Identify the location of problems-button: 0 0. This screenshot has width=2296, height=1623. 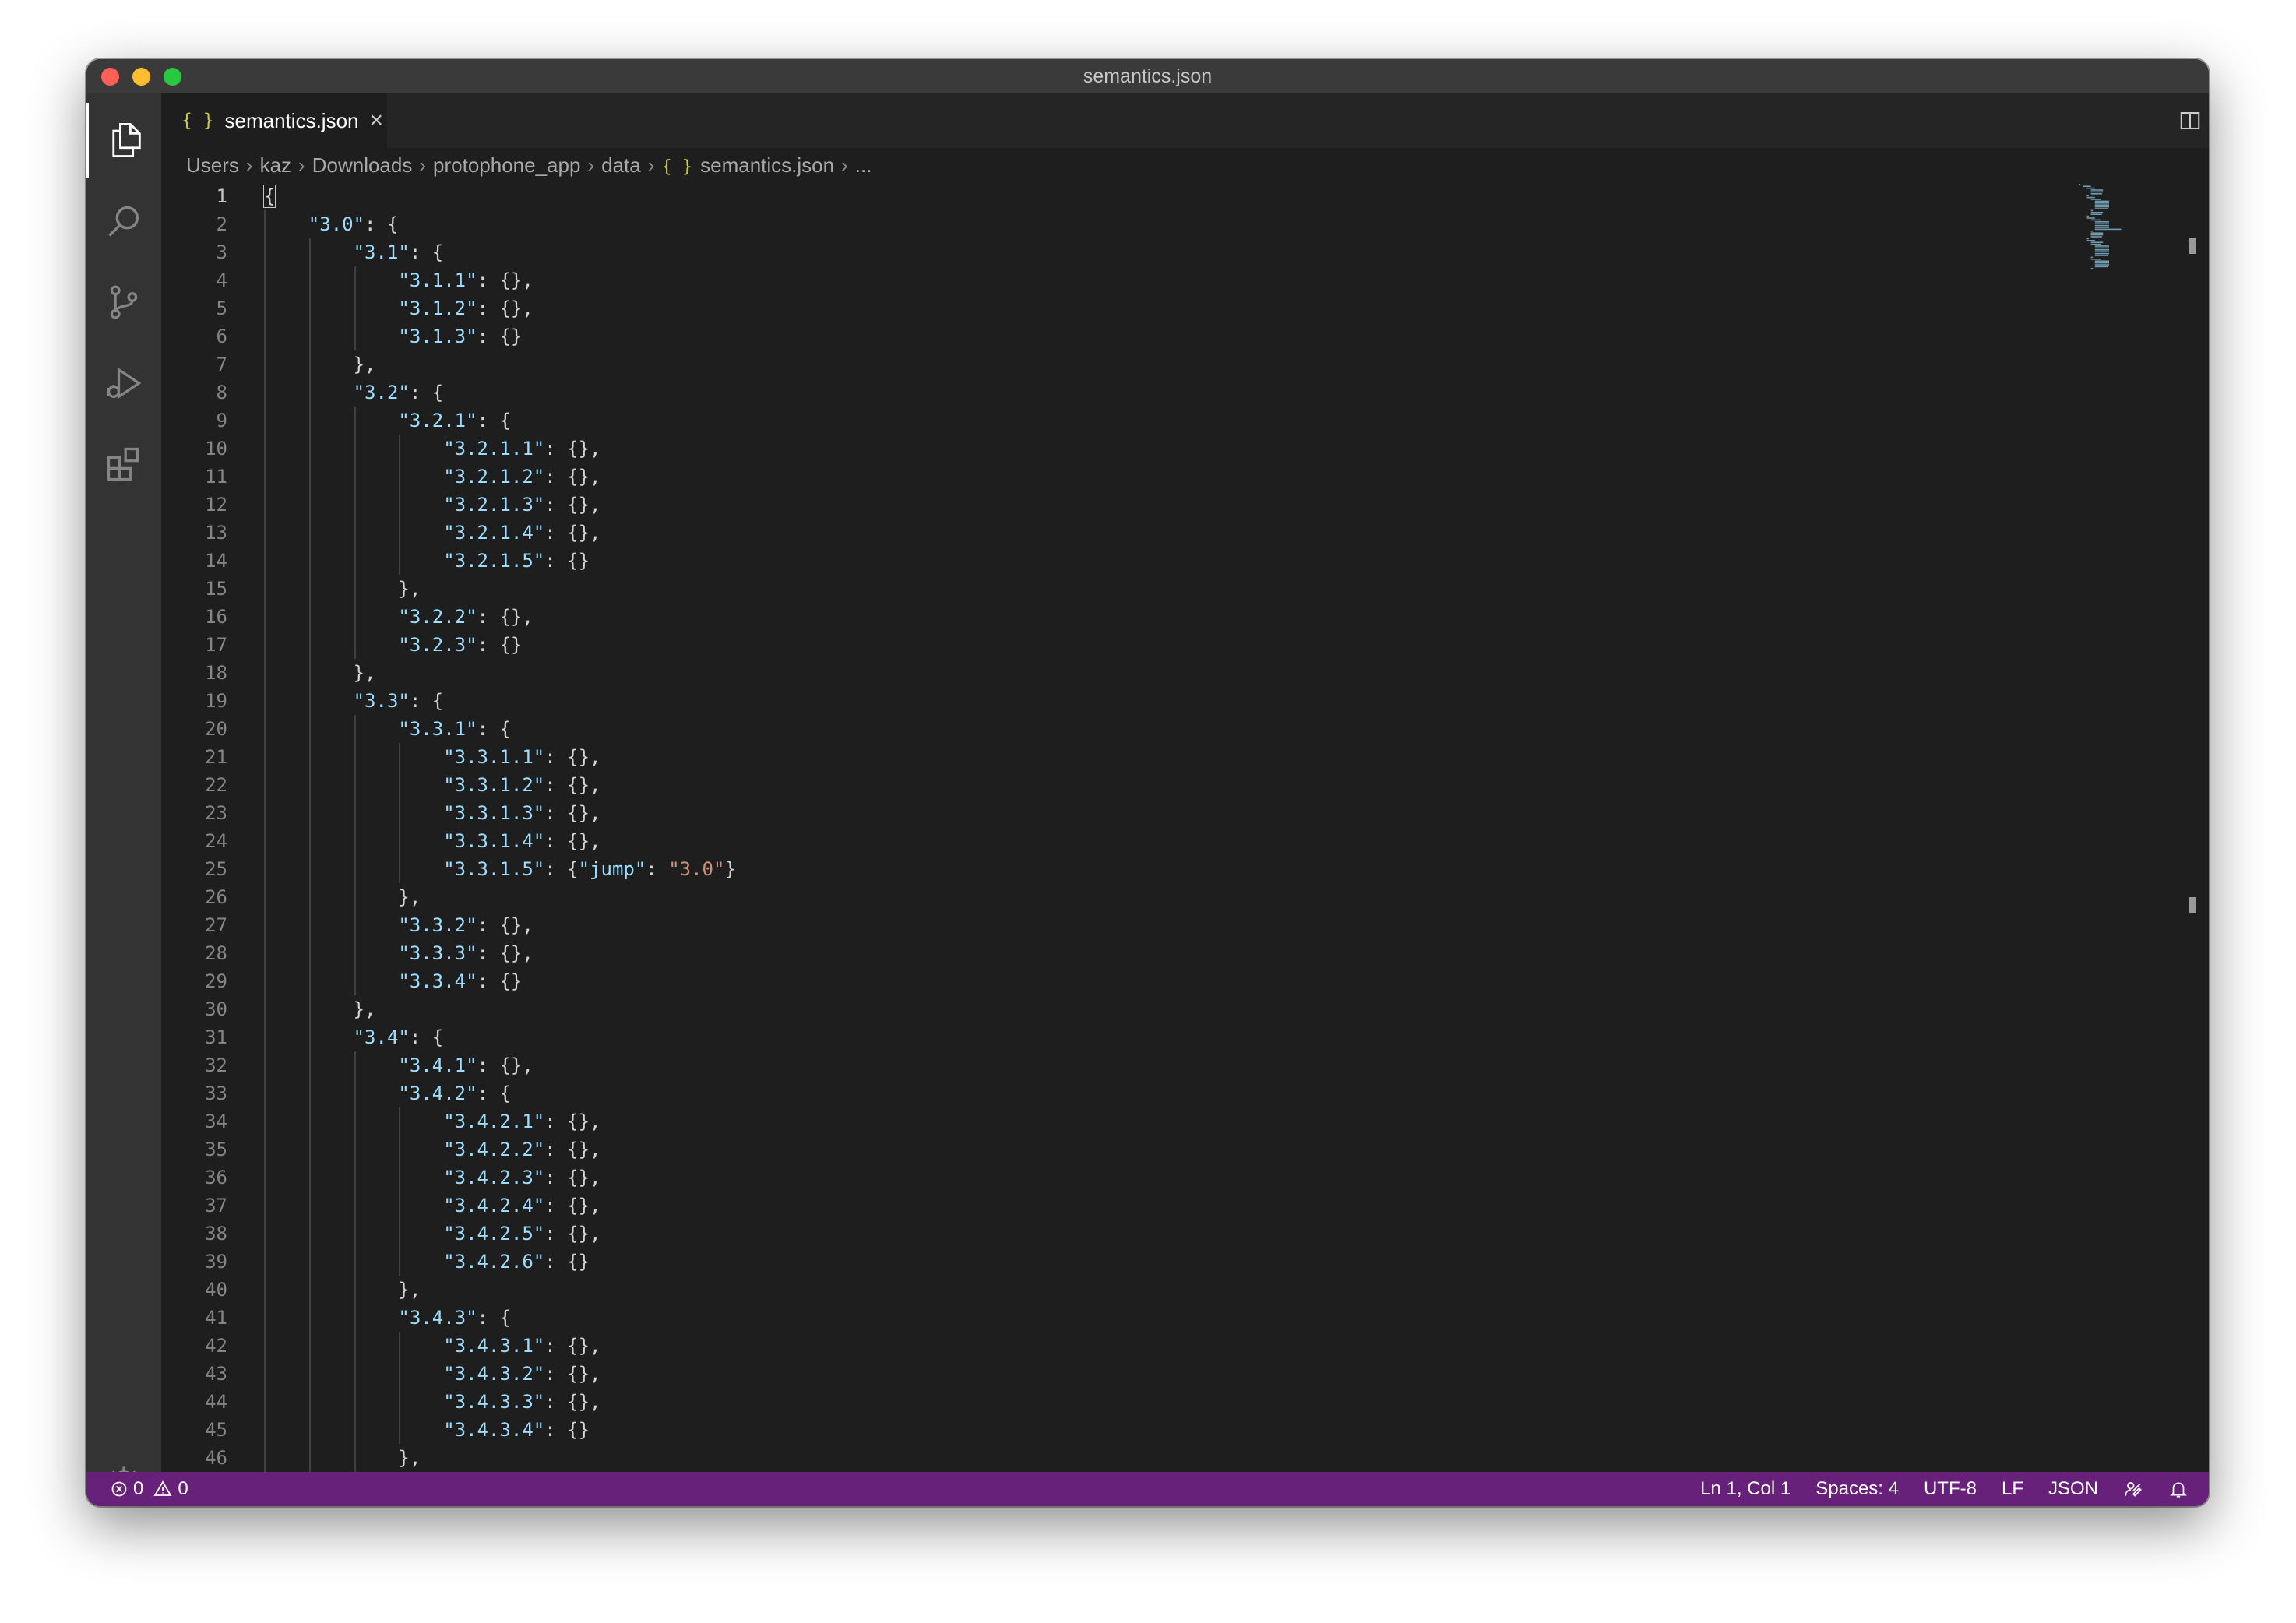
(149, 1489).